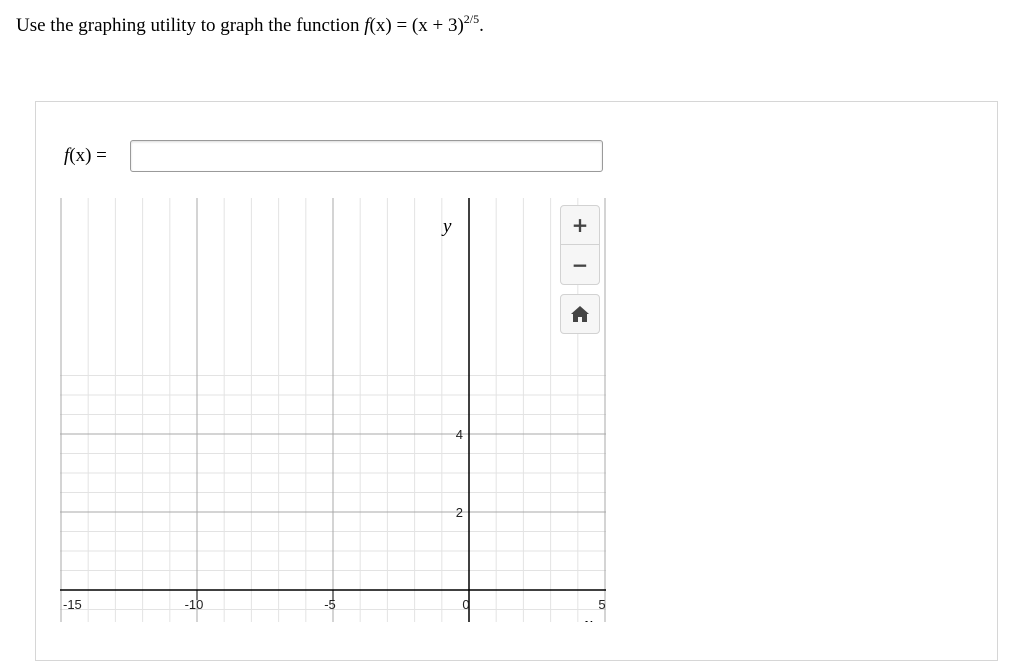  Describe the element at coordinates (459, 512) in the screenshot. I see `y-tick-label: 2` at that location.